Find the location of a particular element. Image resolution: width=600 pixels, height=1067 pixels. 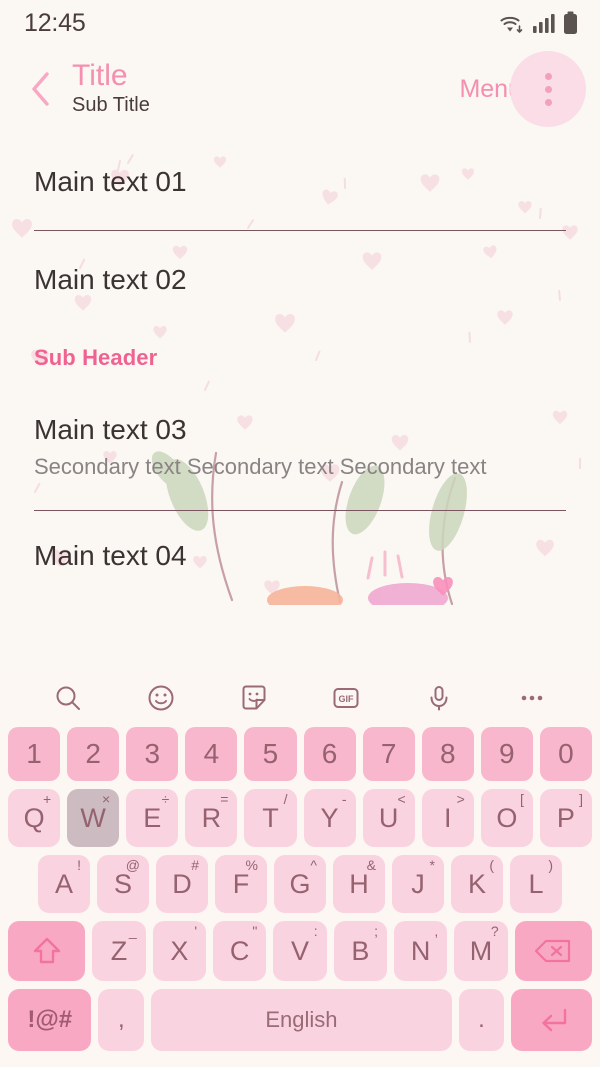

key-c-label: C is located at coordinates (239, 950).